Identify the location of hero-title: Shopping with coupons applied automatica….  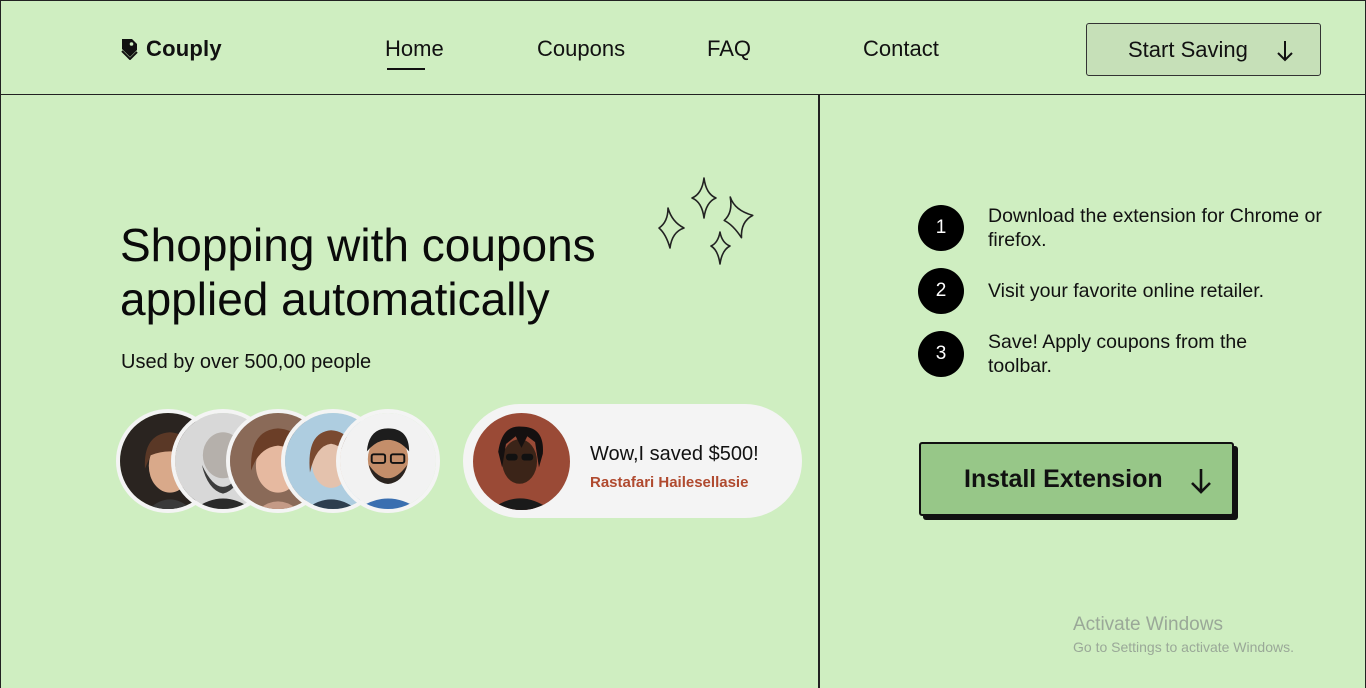
(400, 272).